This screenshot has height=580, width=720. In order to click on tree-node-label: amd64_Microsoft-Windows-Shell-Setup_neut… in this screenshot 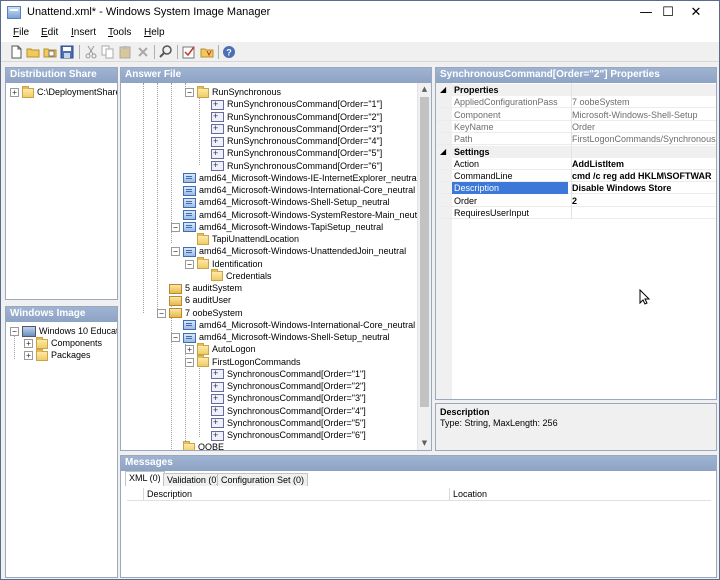, I will do `click(294, 202)`.